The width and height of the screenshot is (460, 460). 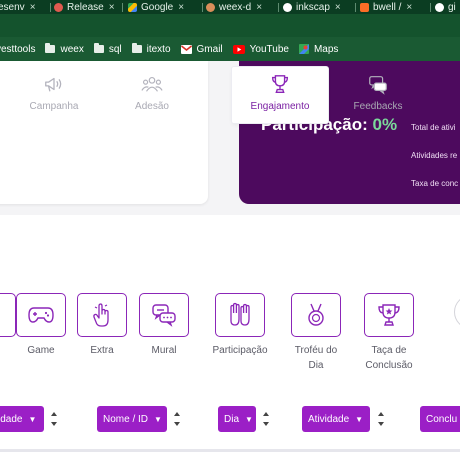 I want to click on tab-title: gi, so click(x=452, y=7).